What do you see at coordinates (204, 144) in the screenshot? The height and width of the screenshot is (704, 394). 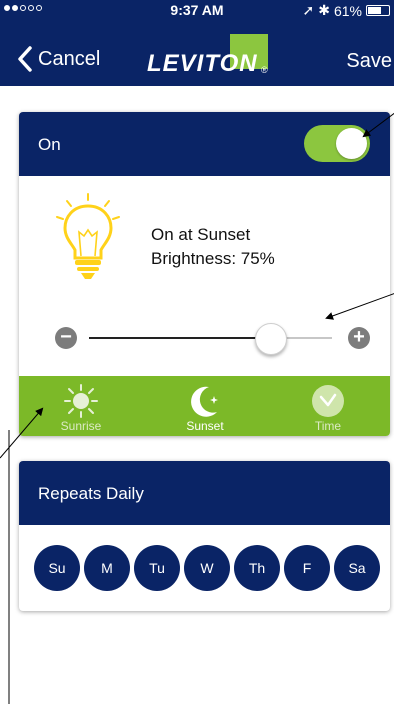 I see `schedule-header: On` at bounding box center [204, 144].